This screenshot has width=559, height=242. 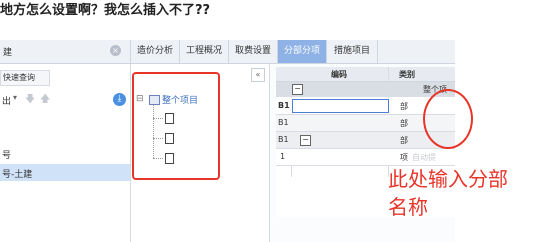 What do you see at coordinates (7, 156) in the screenshot?
I see `list-item-label: 号` at bounding box center [7, 156].